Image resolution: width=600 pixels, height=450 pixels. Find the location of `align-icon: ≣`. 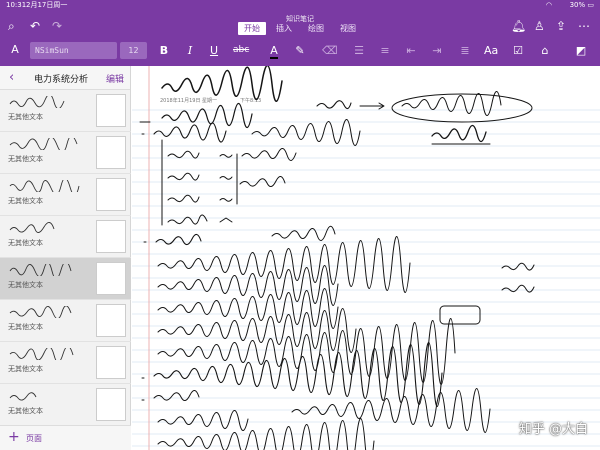

align-icon: ≣ is located at coordinates (465, 50).